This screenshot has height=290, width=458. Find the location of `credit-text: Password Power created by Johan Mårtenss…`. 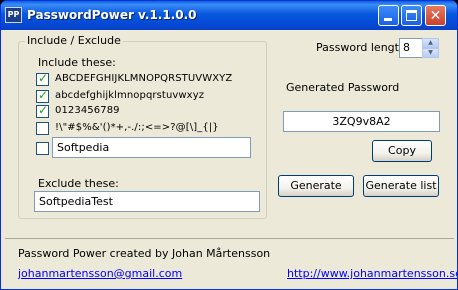

credit-text: Password Power created by Johan Mårtenss… is located at coordinates (144, 253).